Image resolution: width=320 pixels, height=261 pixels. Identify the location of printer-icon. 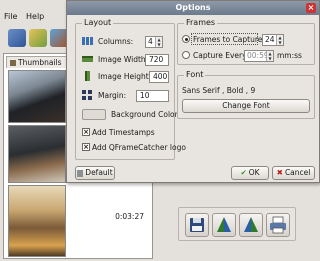
(278, 225).